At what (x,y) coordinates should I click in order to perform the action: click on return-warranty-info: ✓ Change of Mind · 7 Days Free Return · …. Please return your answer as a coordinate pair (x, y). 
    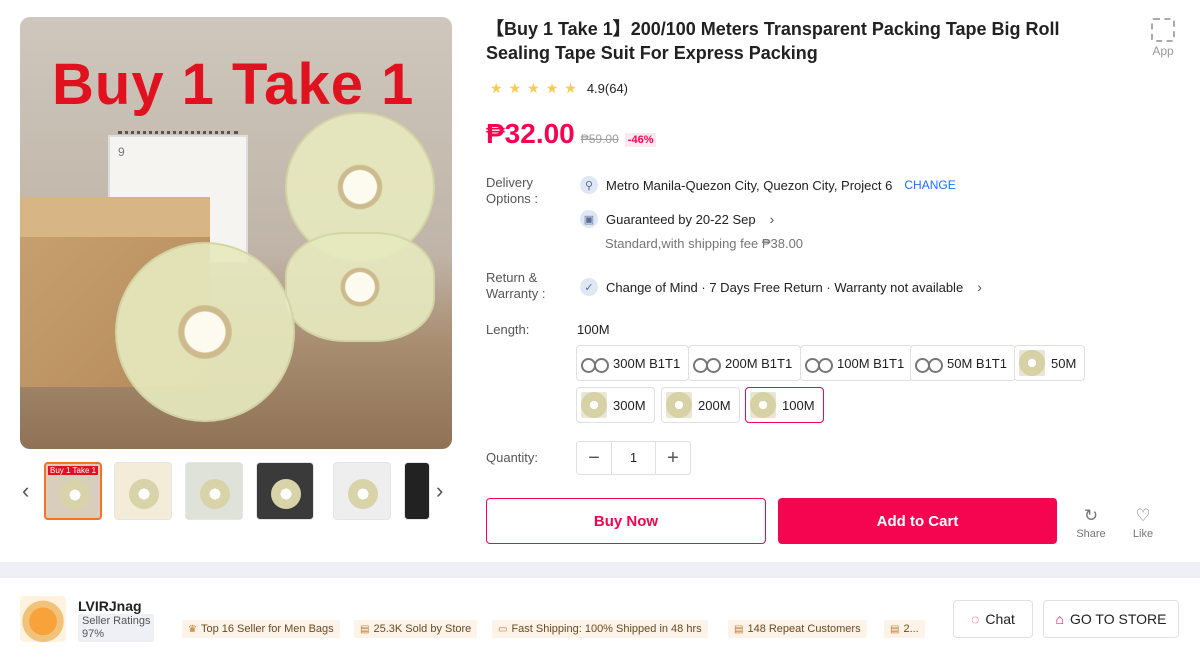
    Looking at the image, I should click on (781, 287).